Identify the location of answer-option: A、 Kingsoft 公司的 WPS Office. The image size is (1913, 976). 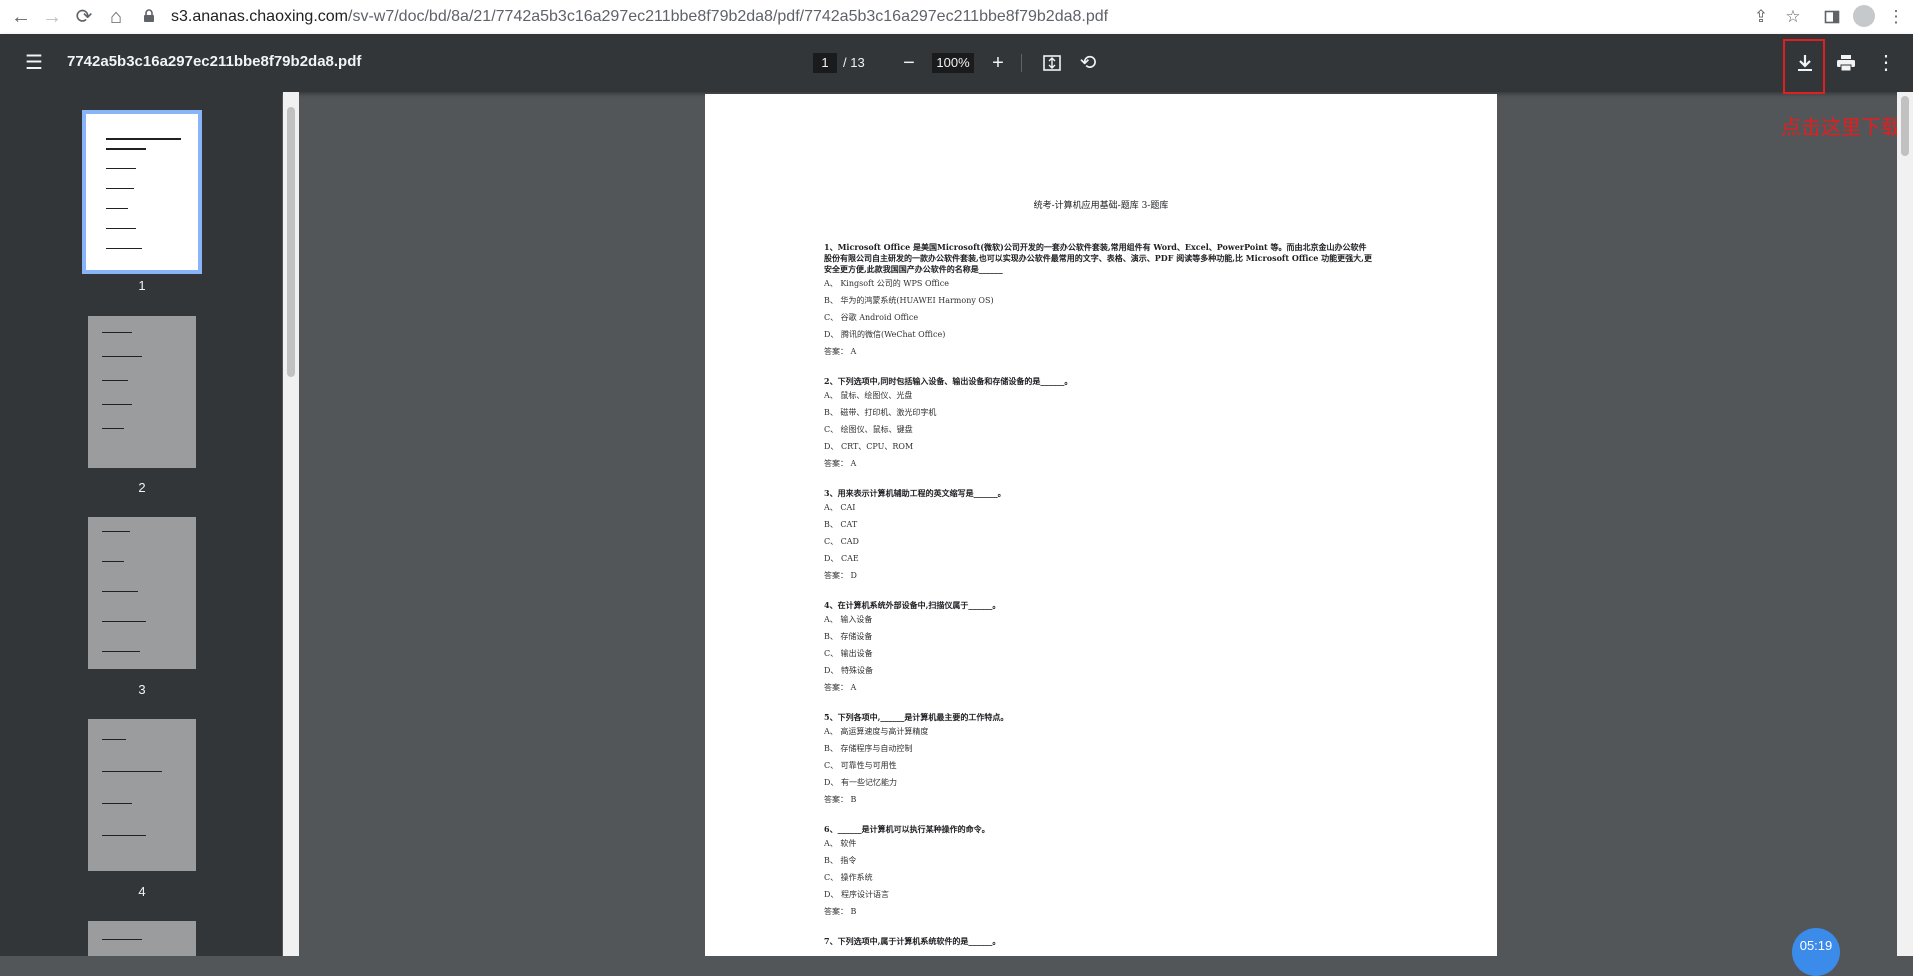
(886, 283).